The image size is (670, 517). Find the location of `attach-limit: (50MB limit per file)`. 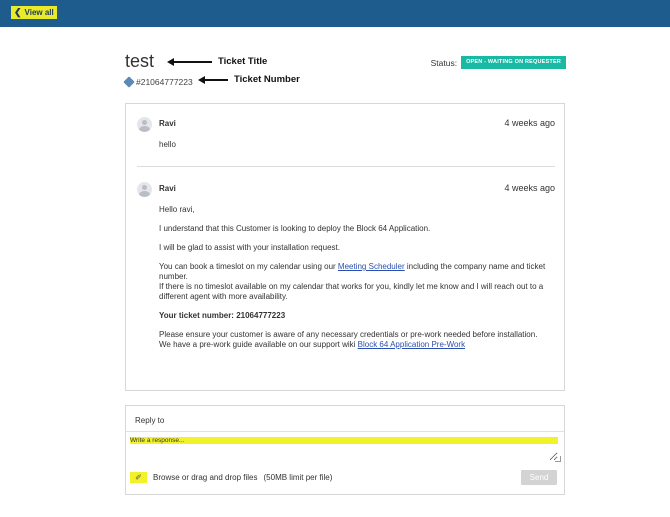

attach-limit: (50MB limit per file) is located at coordinates (298, 477).